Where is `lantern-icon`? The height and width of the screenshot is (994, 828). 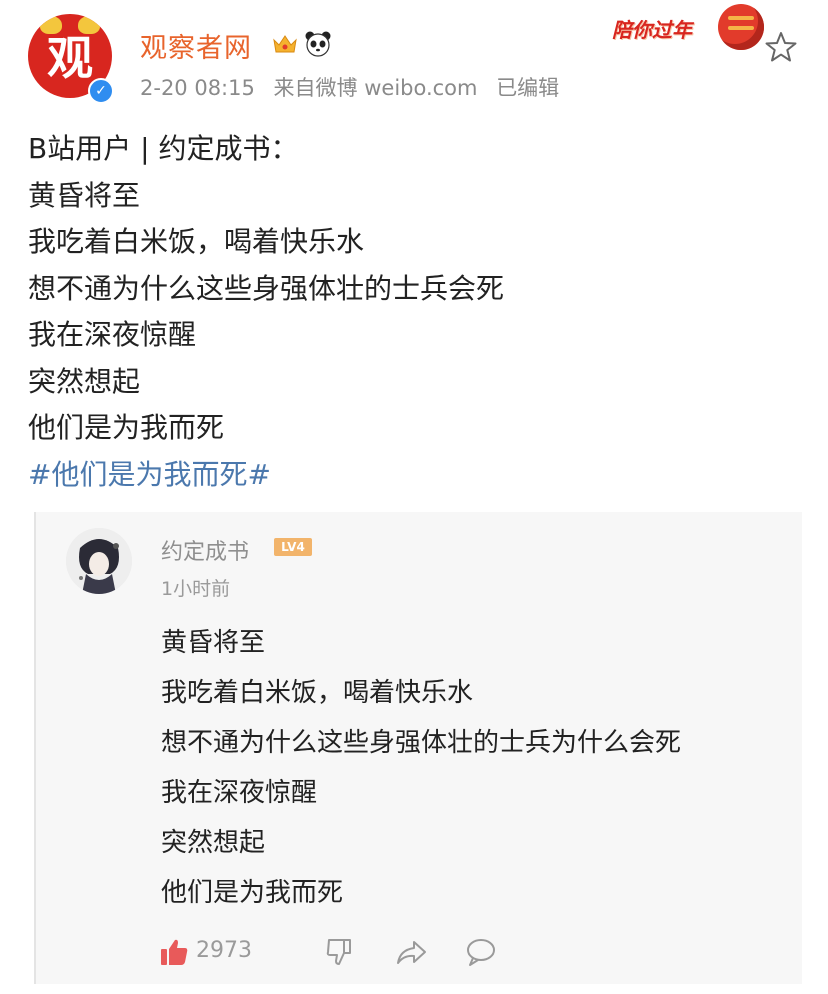
lantern-icon is located at coordinates (741, 27).